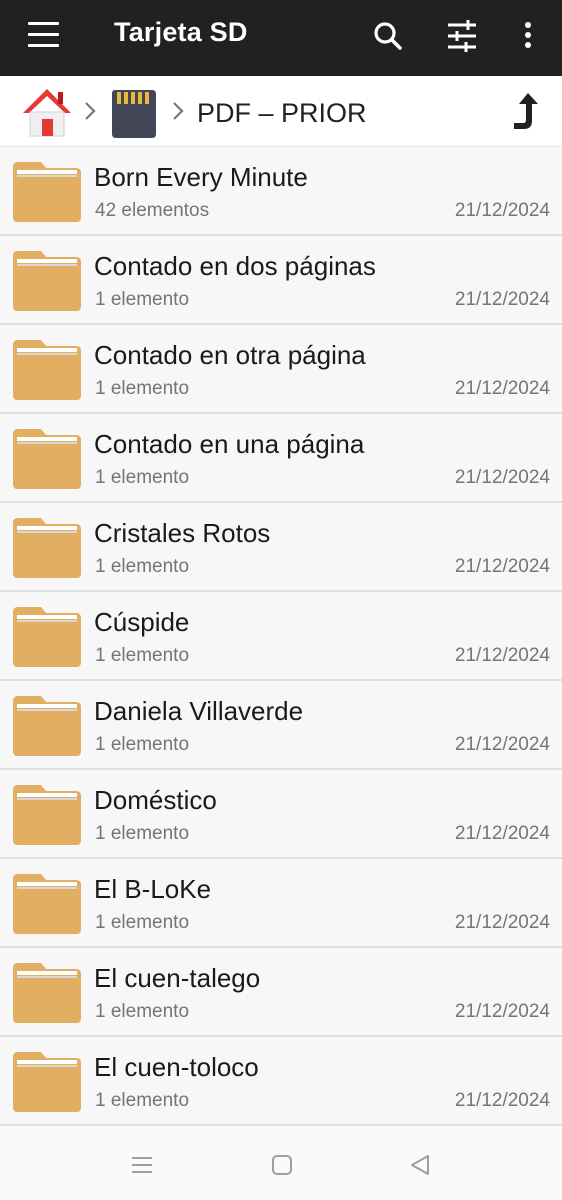 Image resolution: width=562 pixels, height=1200 pixels. I want to click on folder-name: Daniela Villaverde, so click(199, 711).